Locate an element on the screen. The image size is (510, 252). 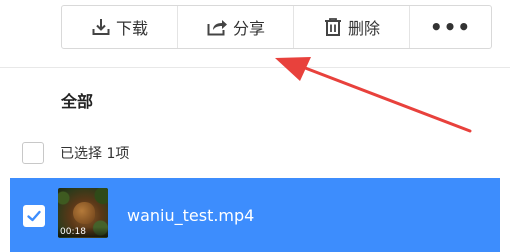
select-all-row: 已选择 1项 is located at coordinates (75, 153).